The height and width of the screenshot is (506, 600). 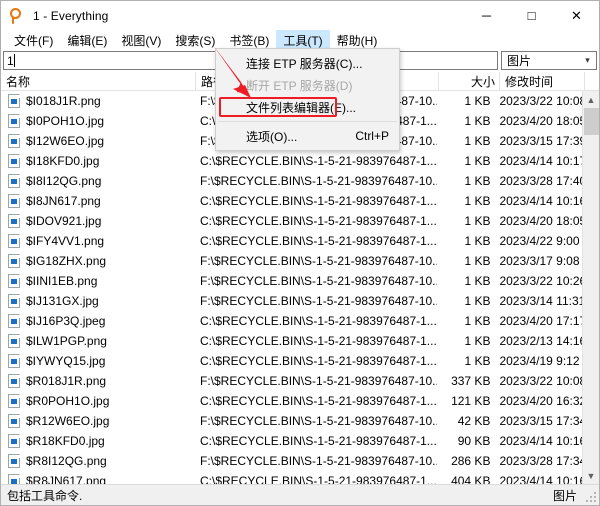 I want to click on cell-date-modified: 2023/3/22 10:08, so click(x=540, y=101).